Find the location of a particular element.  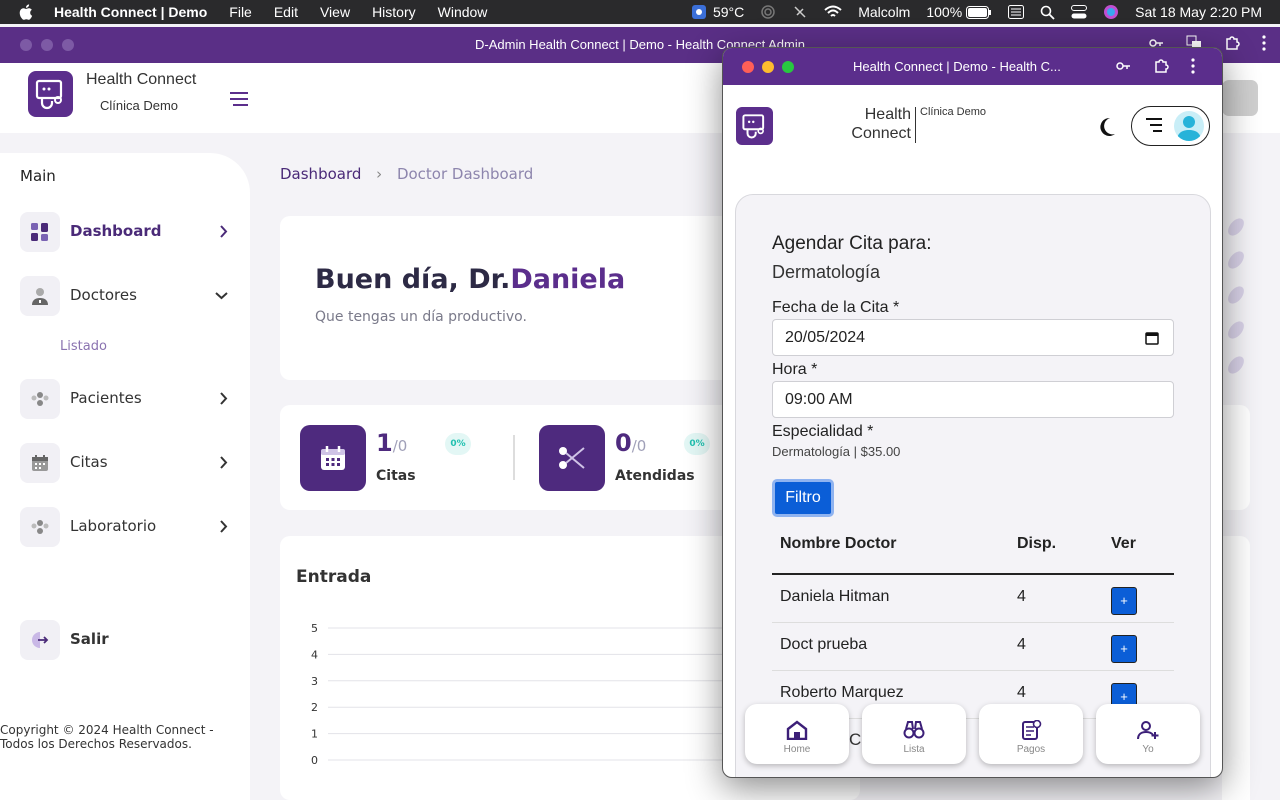

breadcrumb: Dashboard › Doctor Dashboard is located at coordinates (406, 174).